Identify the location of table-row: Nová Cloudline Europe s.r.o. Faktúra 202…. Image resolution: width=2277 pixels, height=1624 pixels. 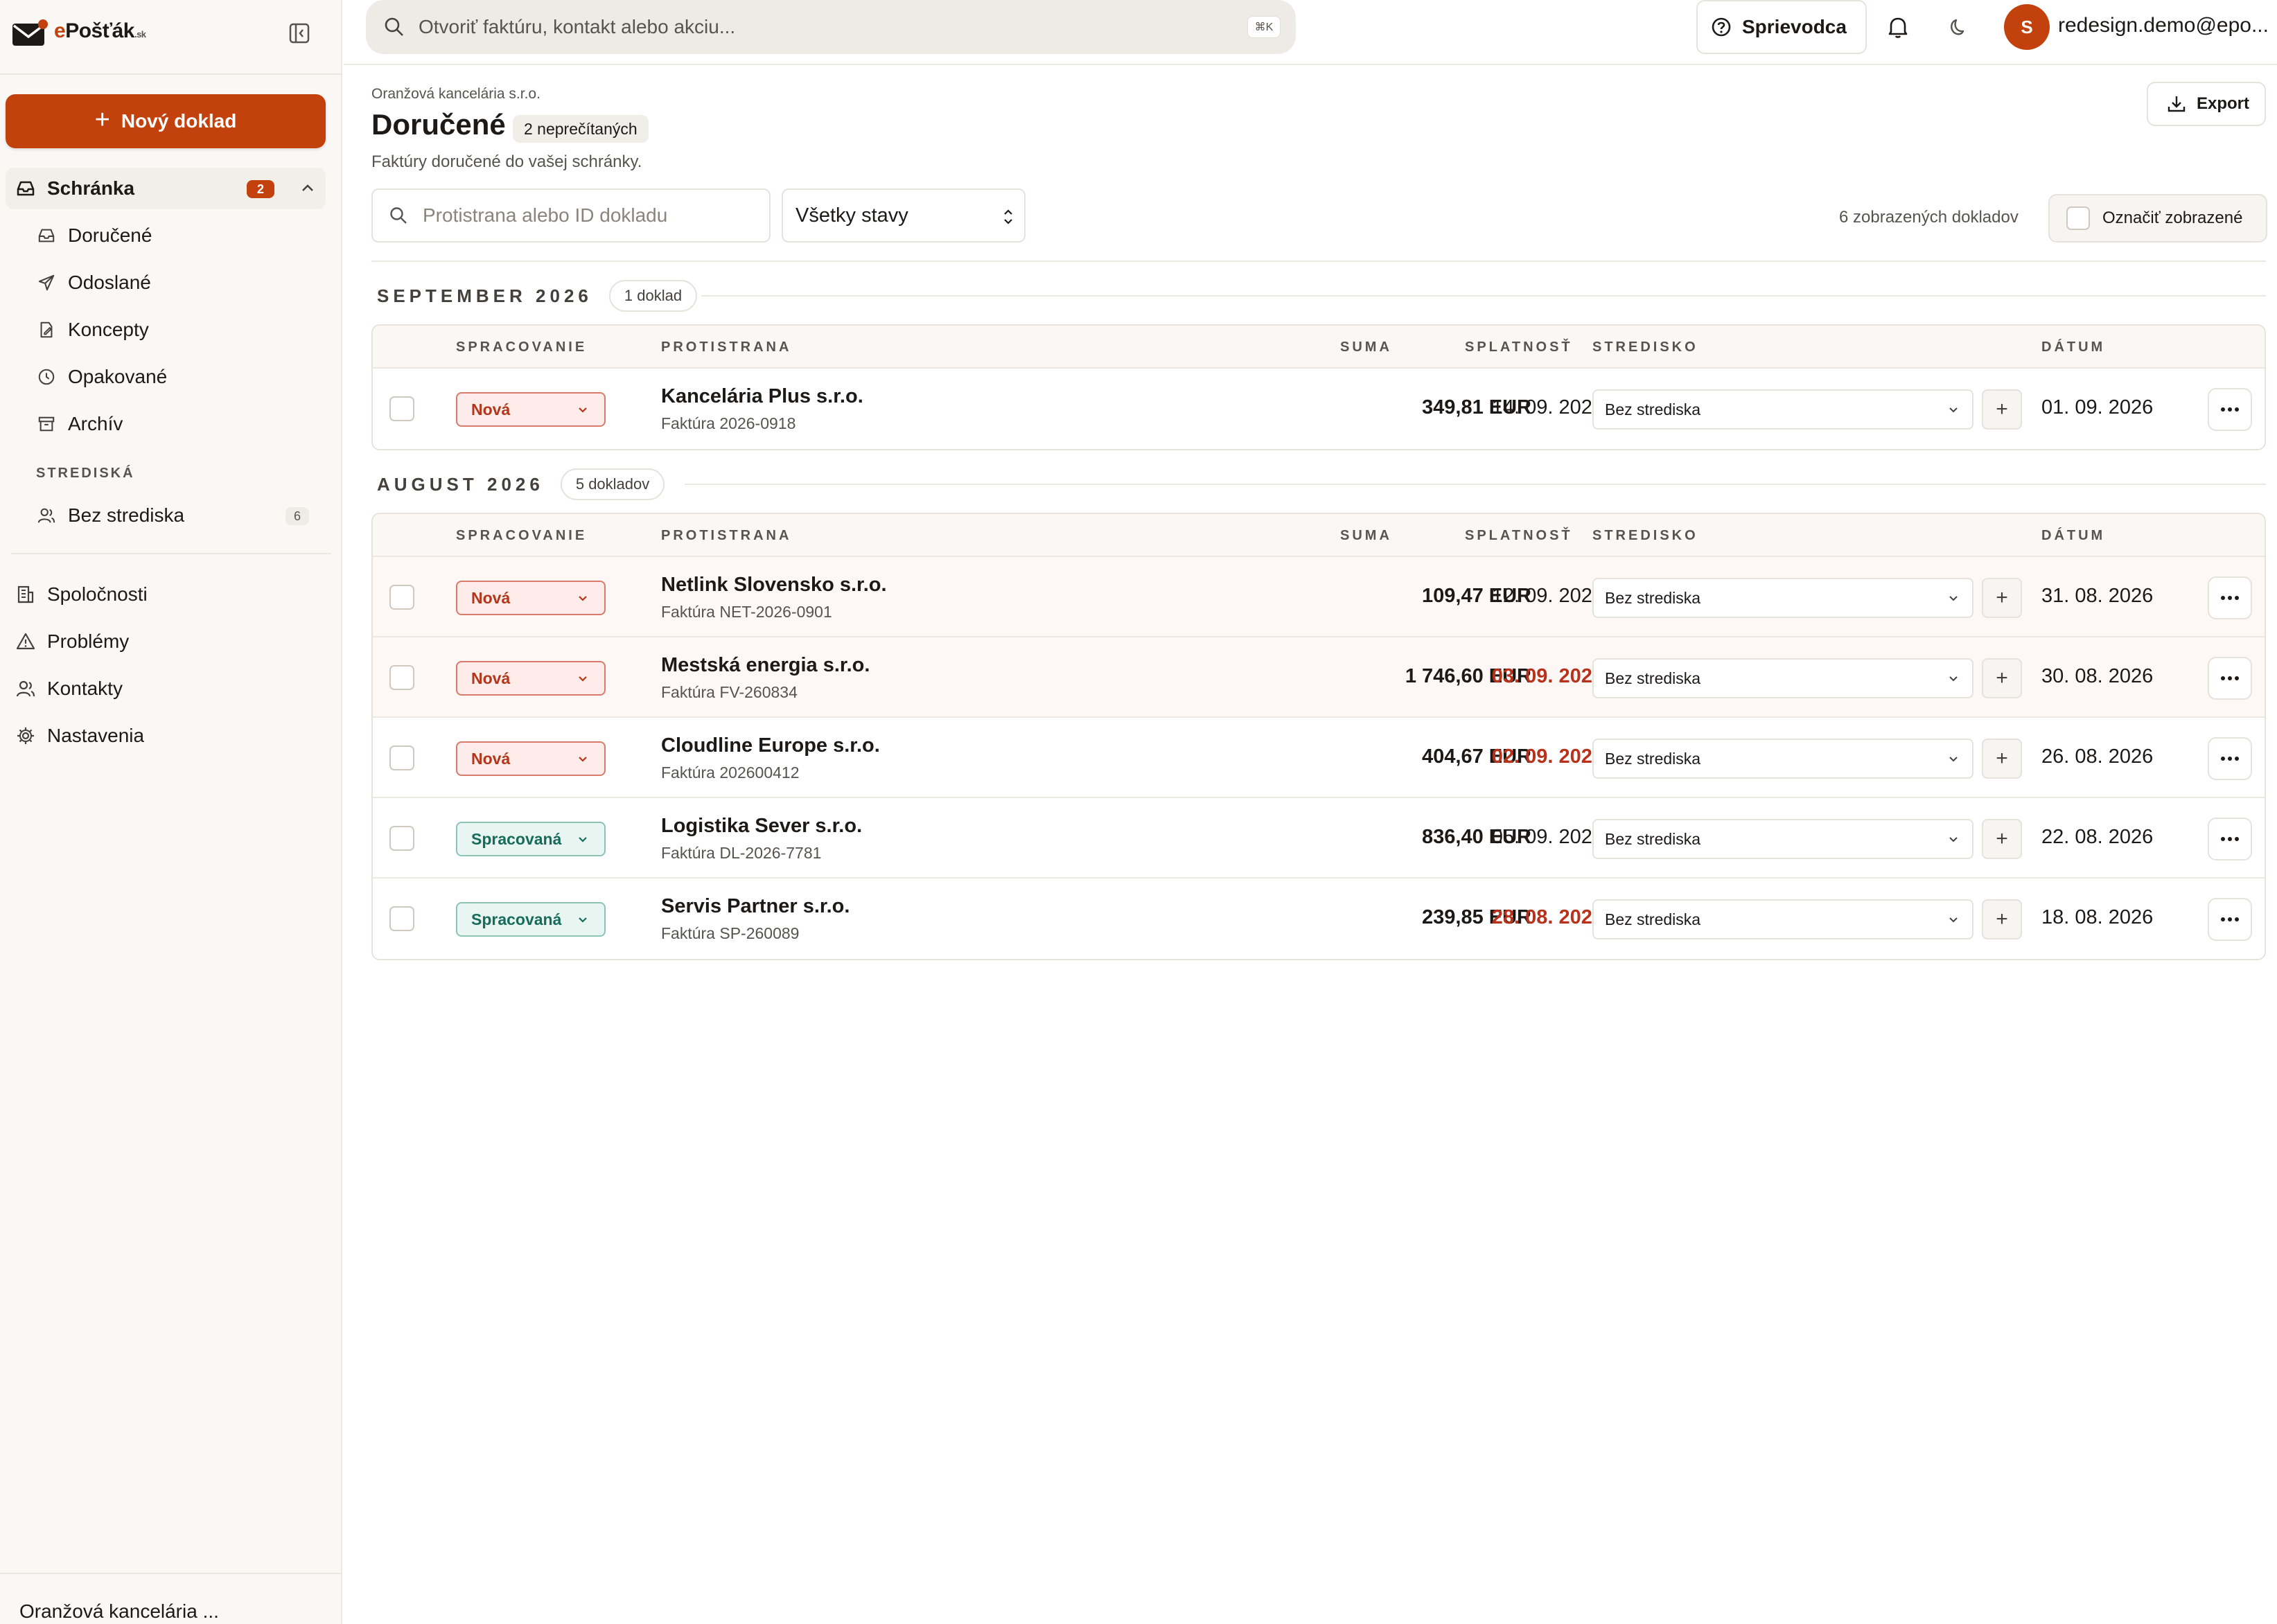
(1319, 758).